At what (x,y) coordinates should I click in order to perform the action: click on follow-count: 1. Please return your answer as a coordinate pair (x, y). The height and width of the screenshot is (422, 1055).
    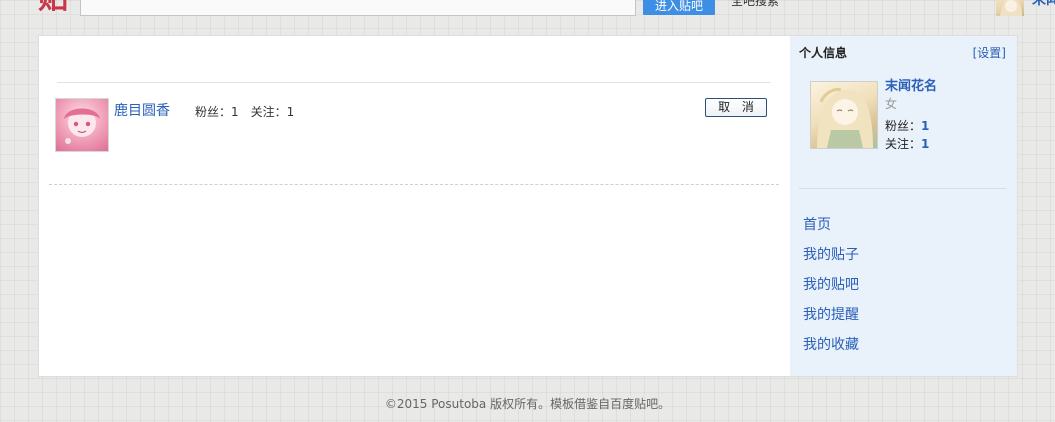
    Looking at the image, I should click on (290, 112).